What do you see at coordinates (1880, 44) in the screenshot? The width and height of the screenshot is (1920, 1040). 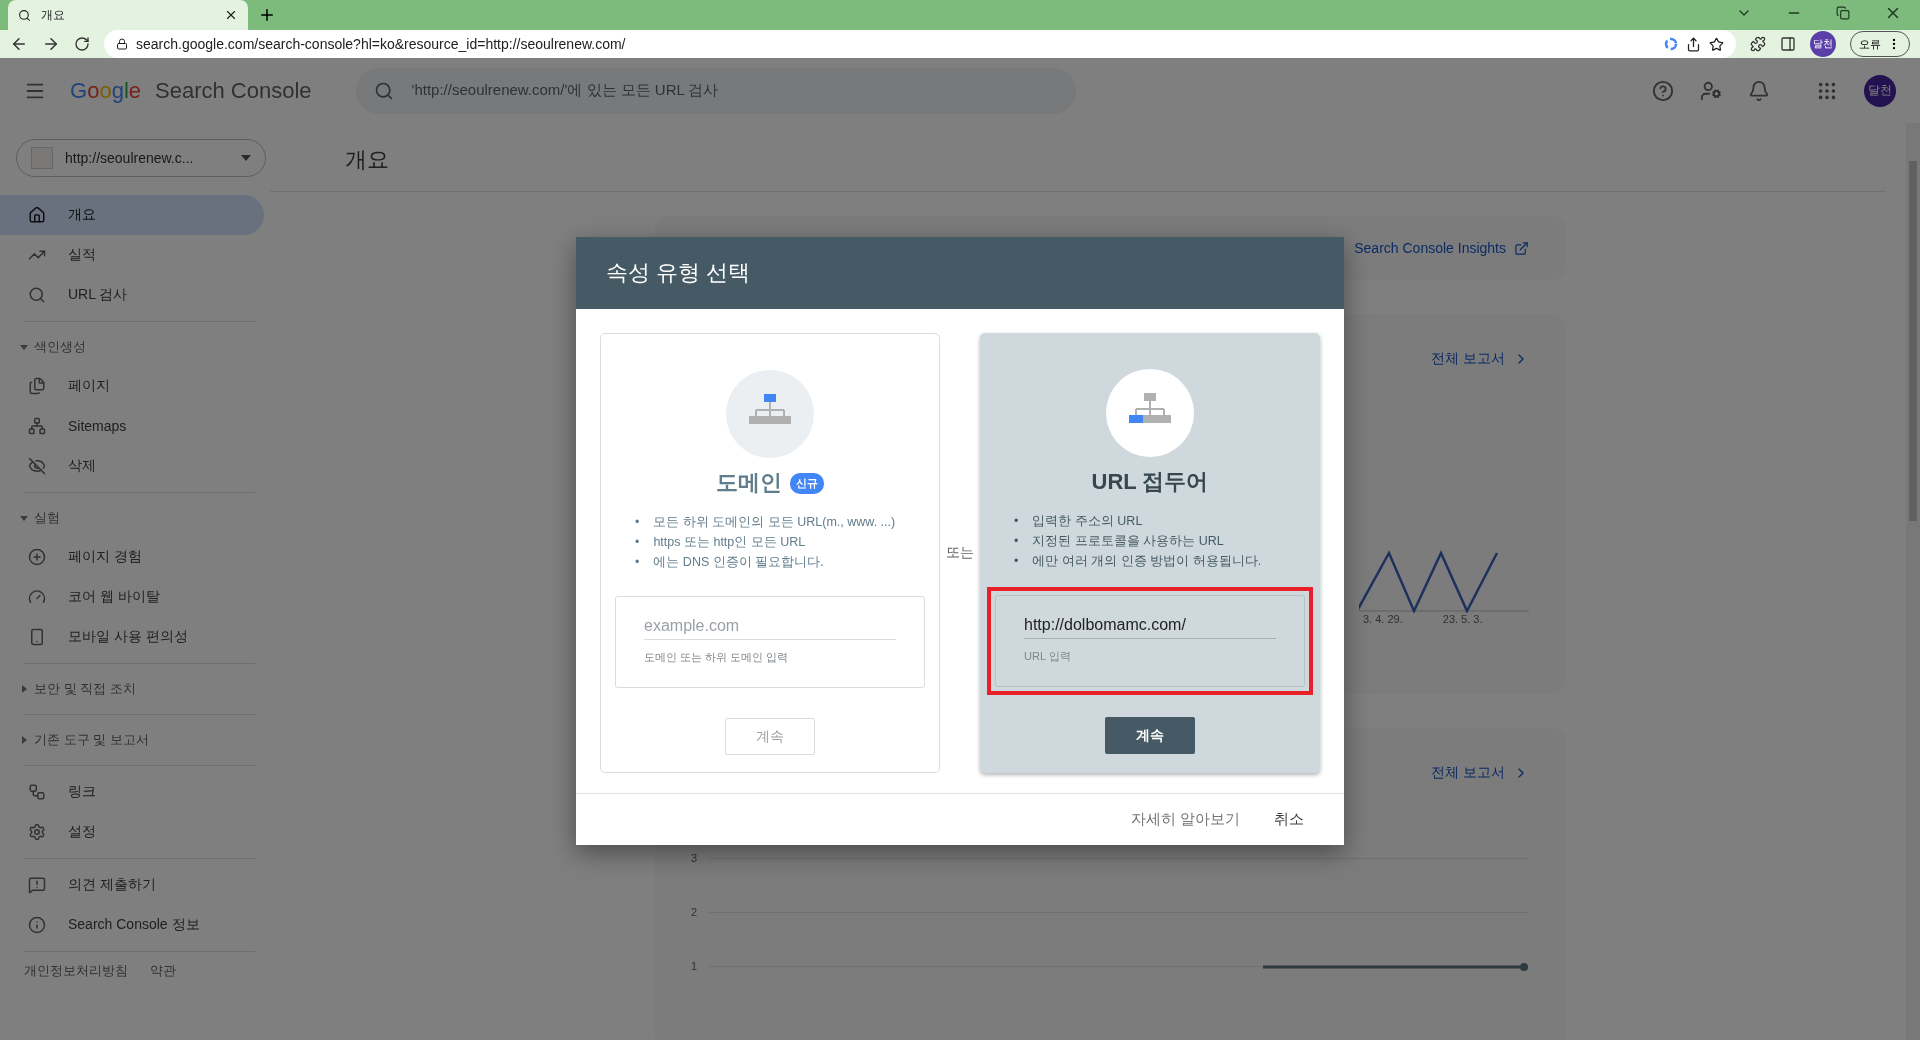 I see `profile-error-button: 오류` at bounding box center [1880, 44].